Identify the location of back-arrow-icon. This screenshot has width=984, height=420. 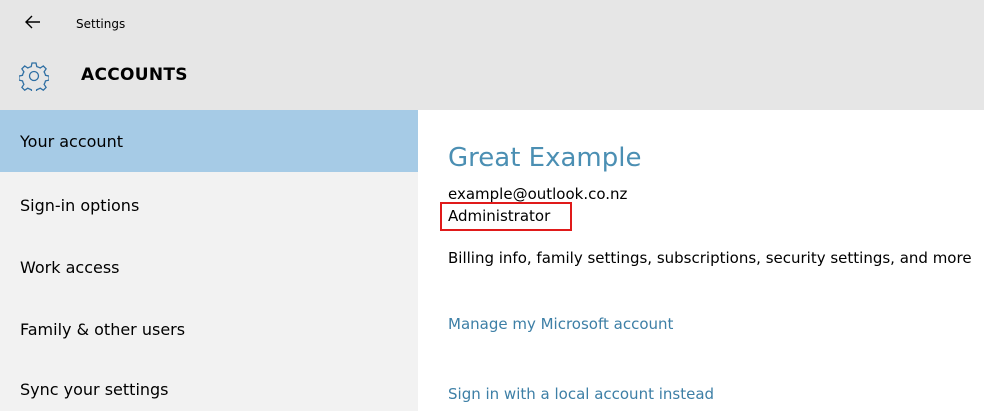
(32, 22).